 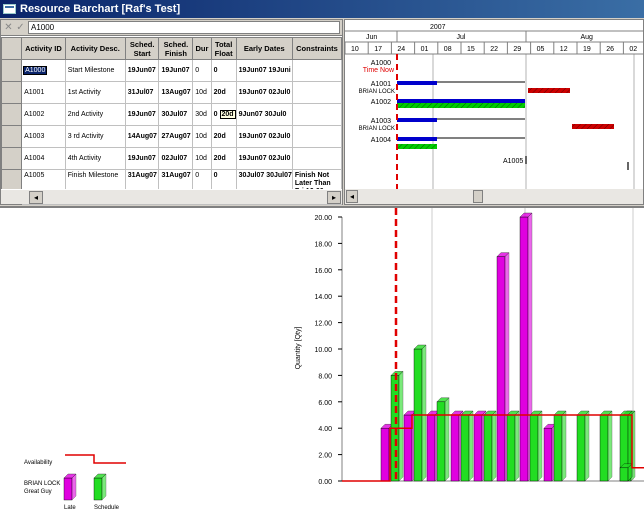 I want to click on critical-bar, so click(x=417, y=146).